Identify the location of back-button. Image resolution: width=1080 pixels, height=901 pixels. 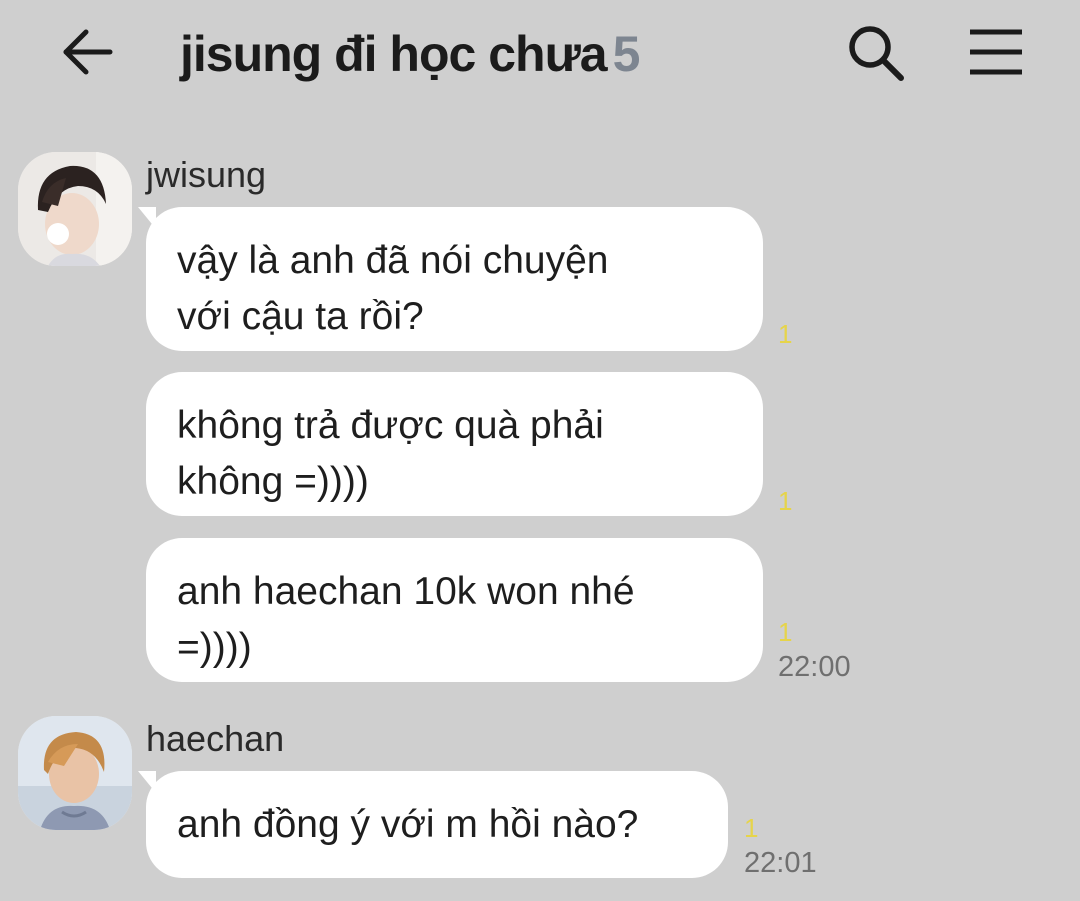
(88, 52).